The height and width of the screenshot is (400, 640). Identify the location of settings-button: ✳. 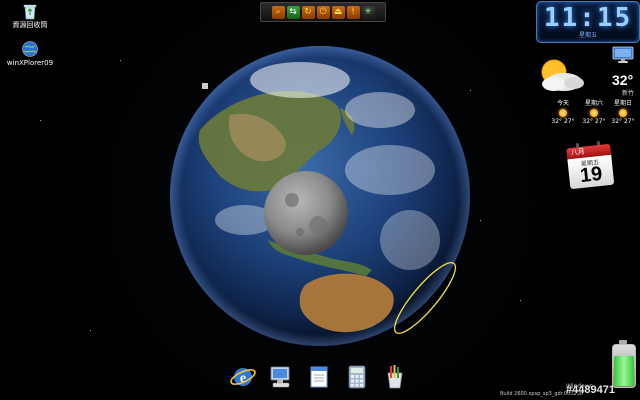
(368, 12).